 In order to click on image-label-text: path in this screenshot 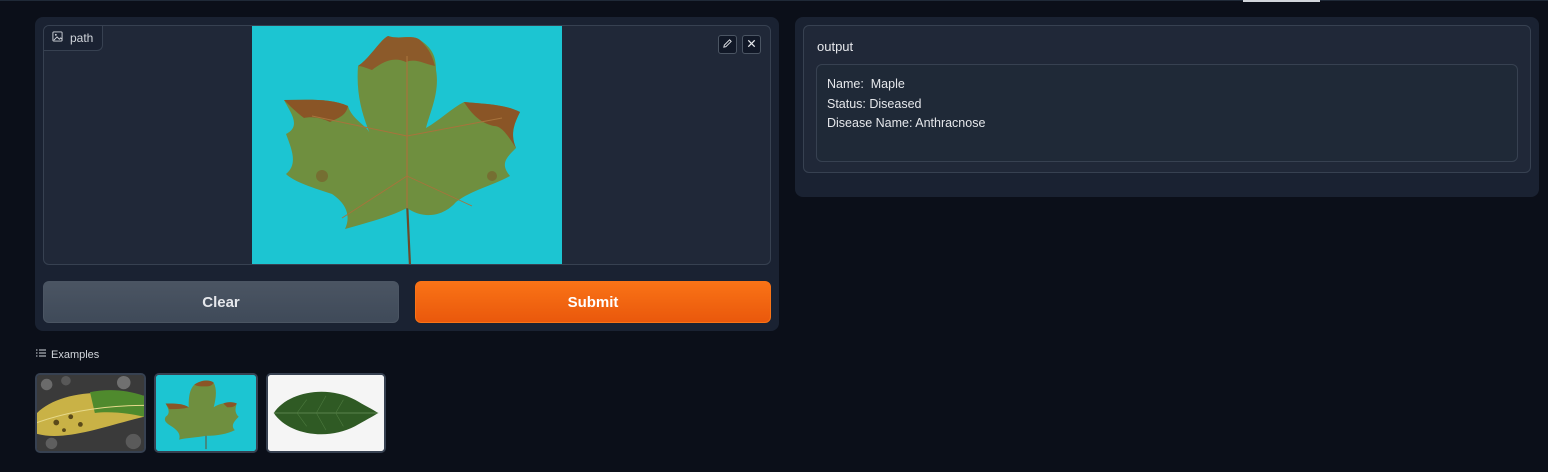, I will do `click(82, 38)`.